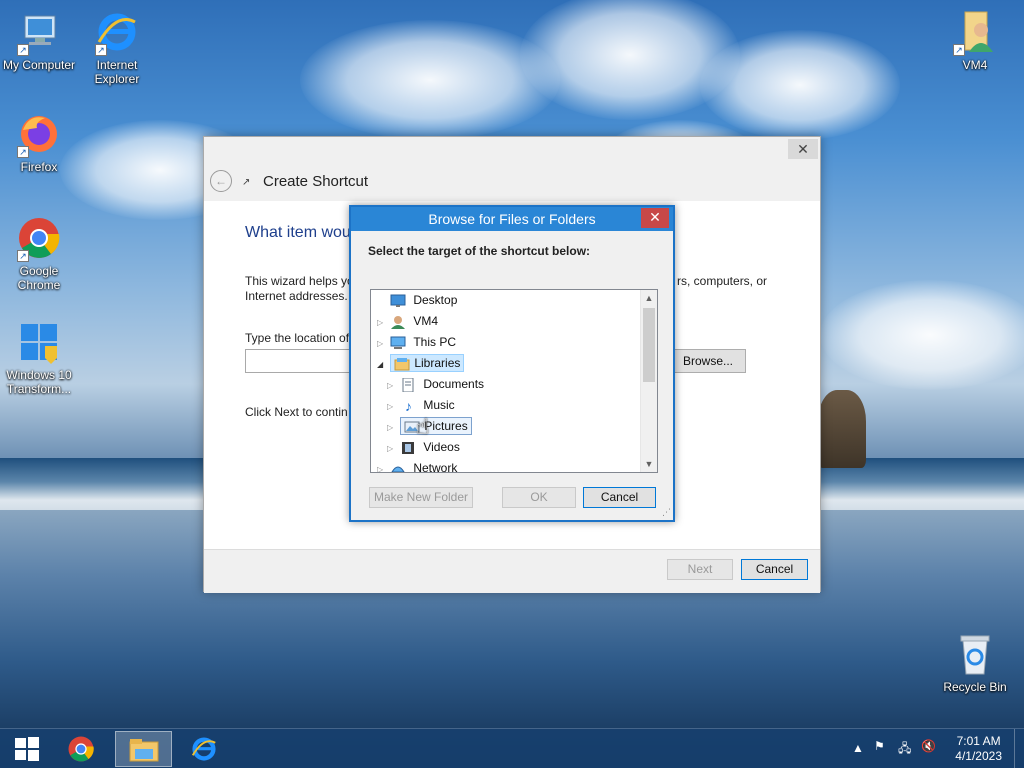 The image size is (1024, 768). Describe the element at coordinates (512, 169) in the screenshot. I see `wizard-header: ✕ ← ↗ Create Shortcut` at that location.